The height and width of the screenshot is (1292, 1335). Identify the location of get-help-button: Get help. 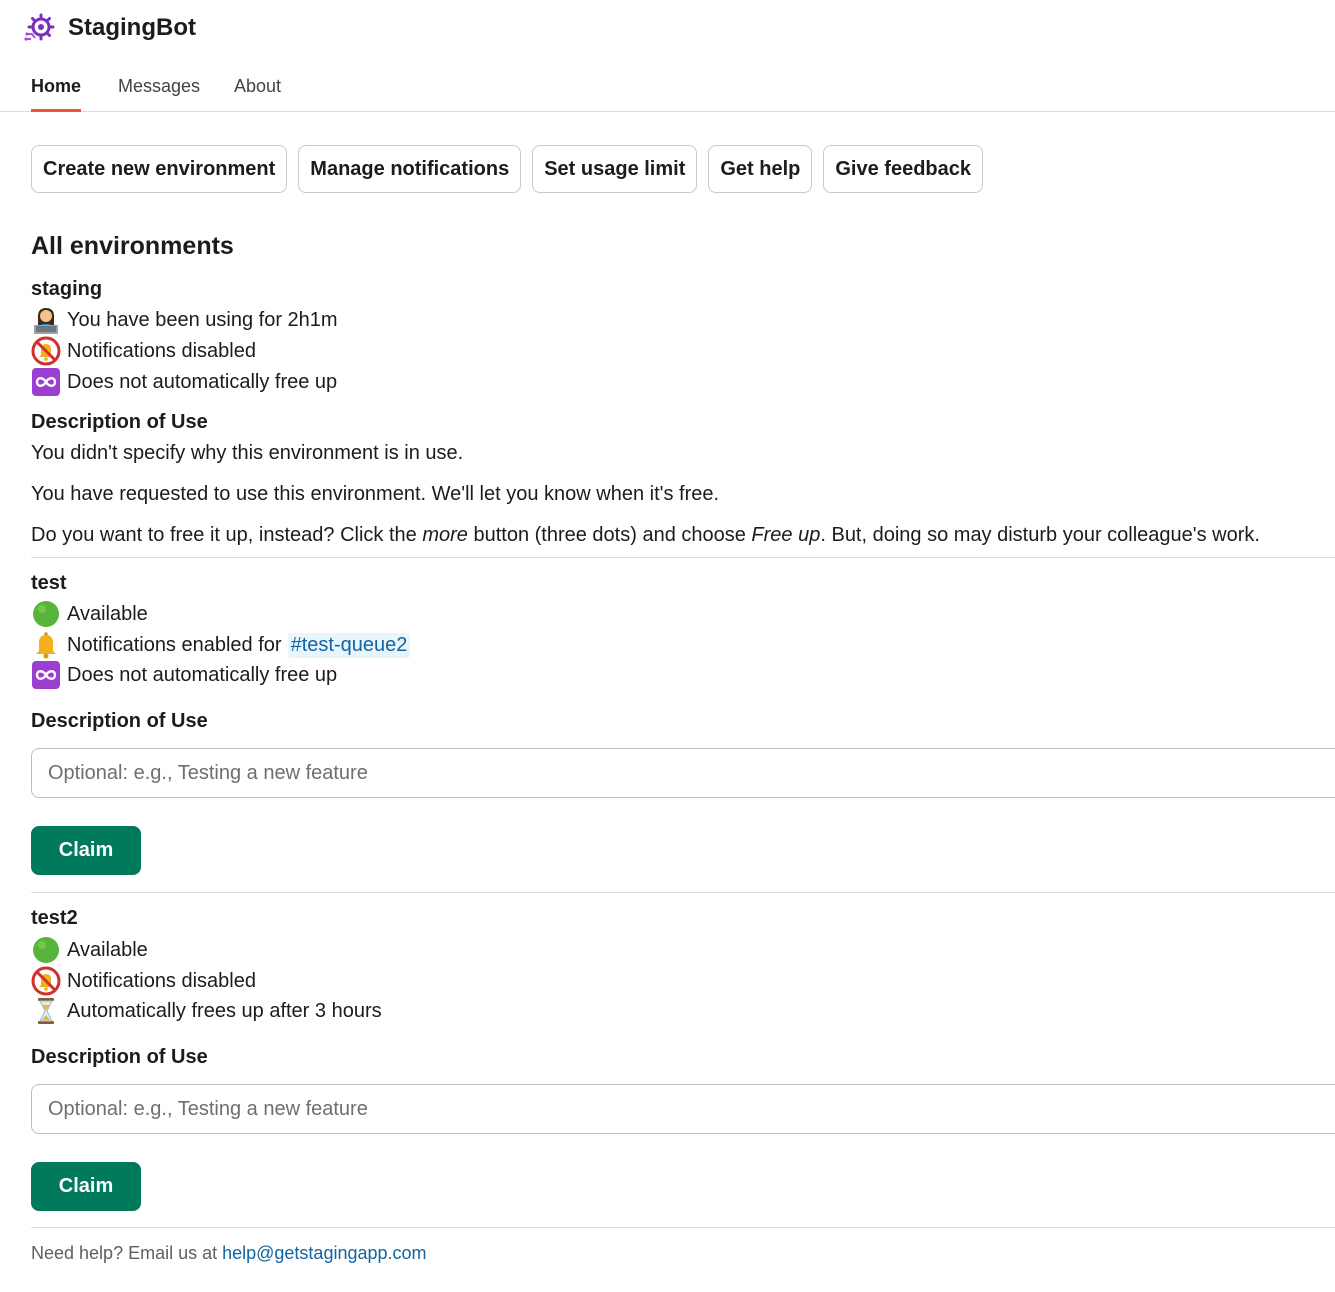
(760, 169).